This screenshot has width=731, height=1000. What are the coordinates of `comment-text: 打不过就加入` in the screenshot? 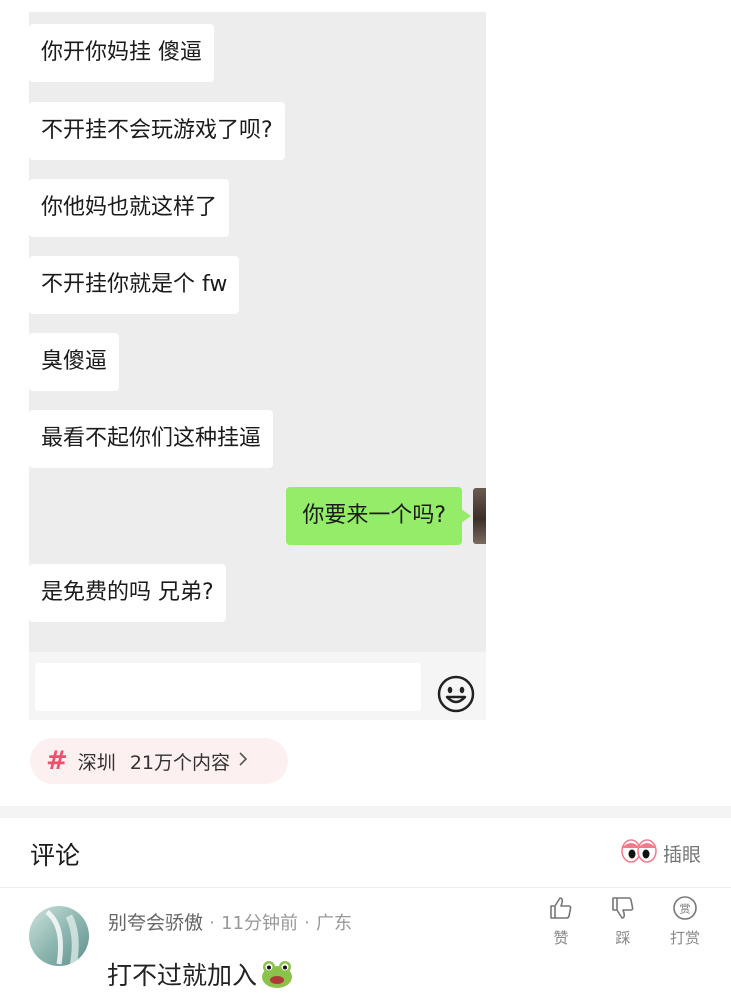 It's located at (200, 974).